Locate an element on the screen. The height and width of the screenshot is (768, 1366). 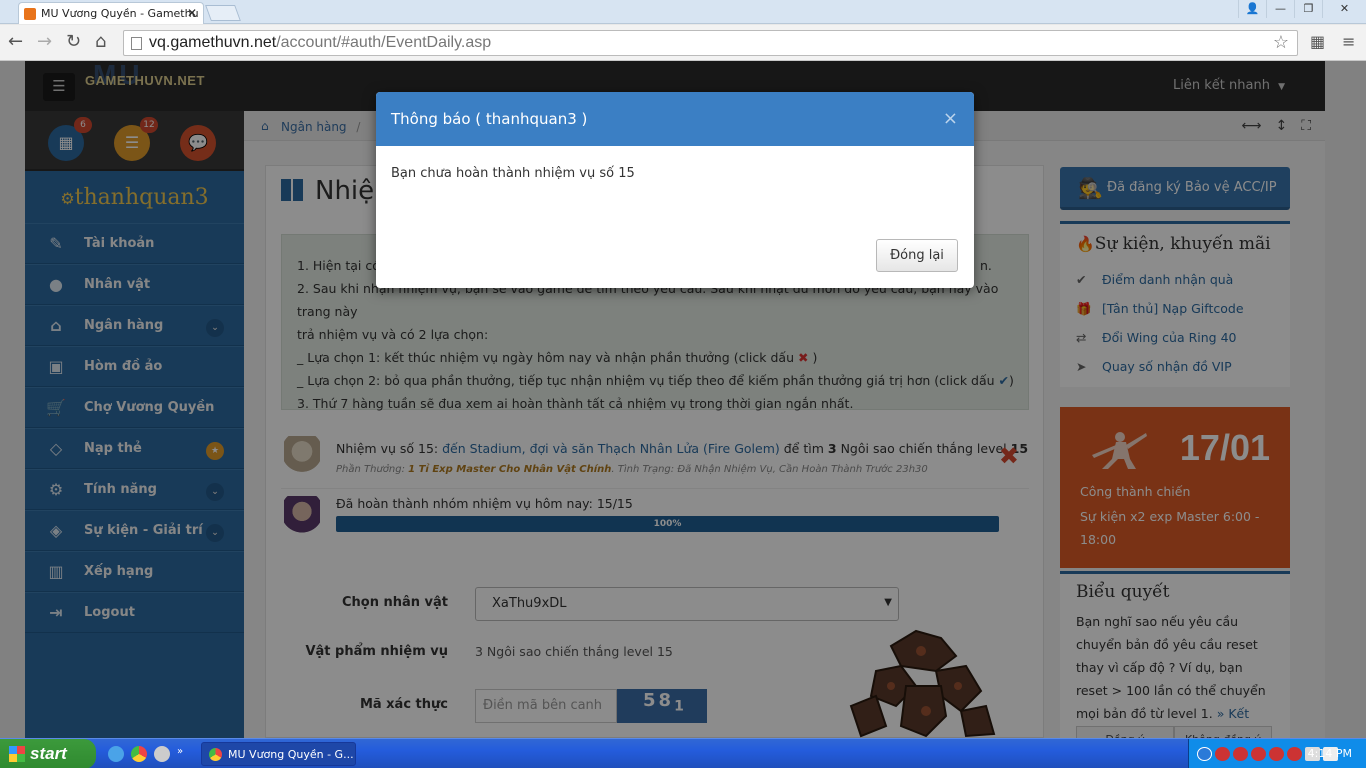
chrome-icon is located at coordinates (139, 754).